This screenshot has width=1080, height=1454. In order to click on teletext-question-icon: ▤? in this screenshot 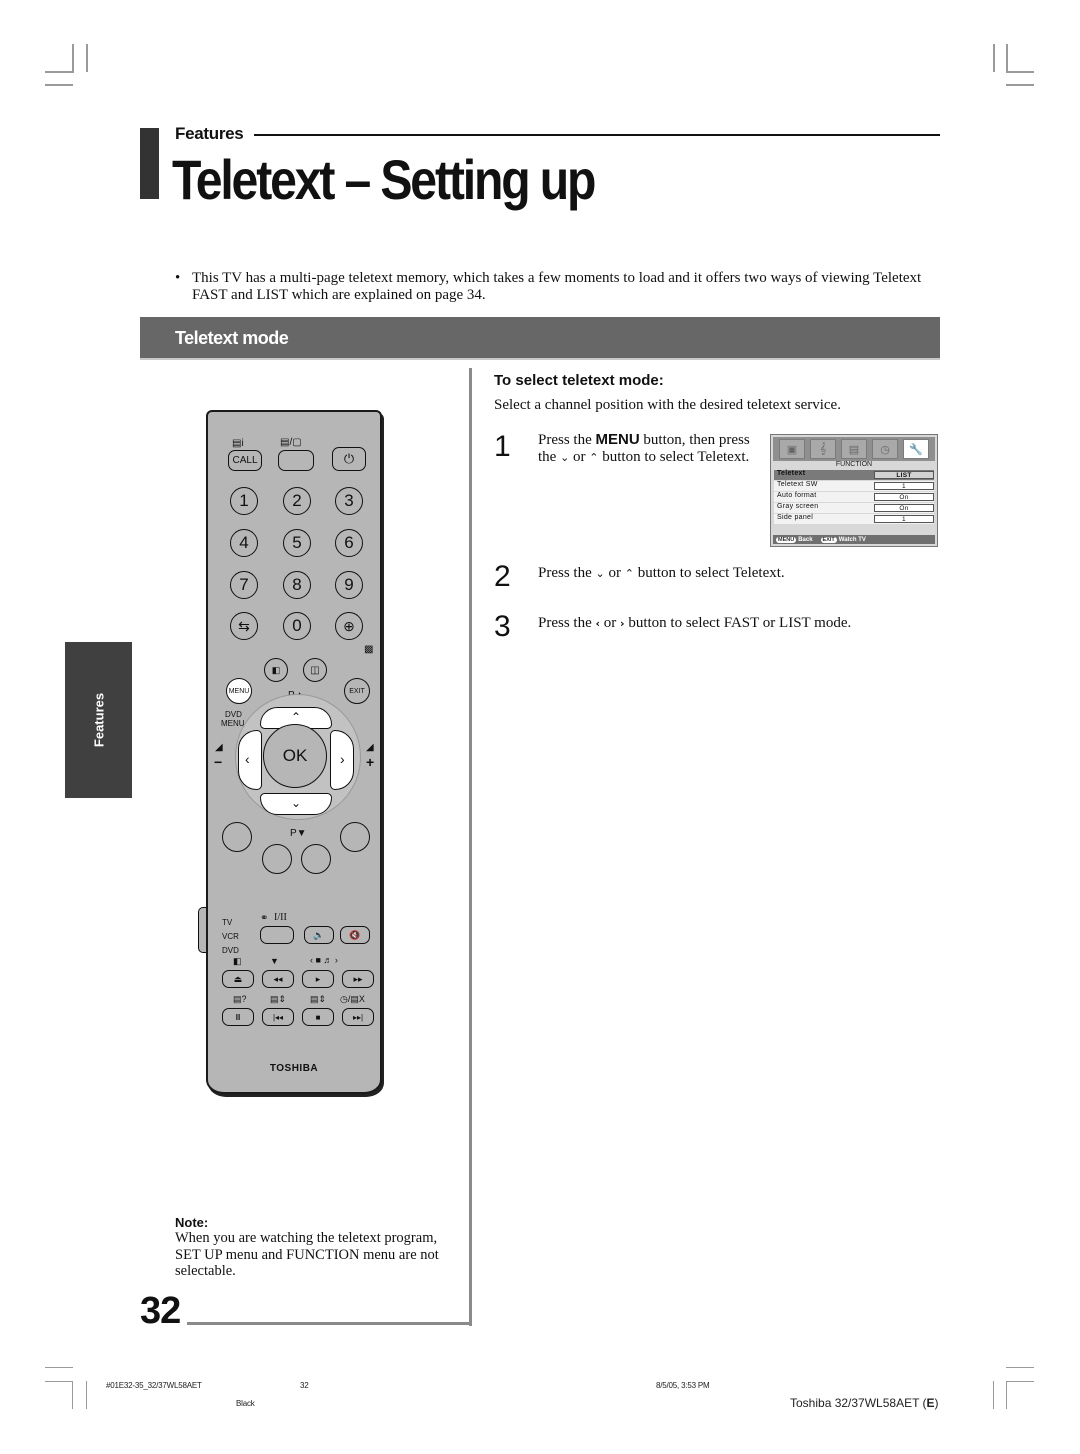, I will do `click(240, 999)`.